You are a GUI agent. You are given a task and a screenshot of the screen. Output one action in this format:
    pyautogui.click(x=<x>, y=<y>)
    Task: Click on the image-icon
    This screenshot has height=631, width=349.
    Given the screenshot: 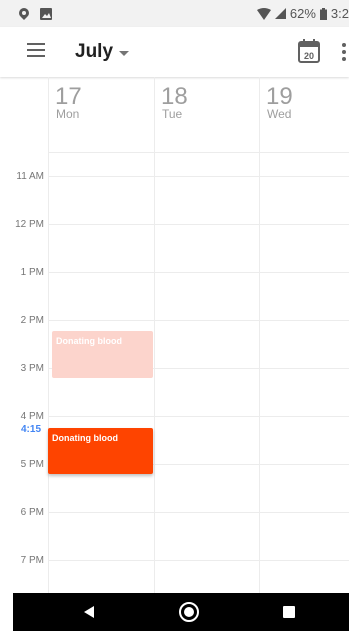 What is the action you would take?
    pyautogui.click(x=46, y=13)
    